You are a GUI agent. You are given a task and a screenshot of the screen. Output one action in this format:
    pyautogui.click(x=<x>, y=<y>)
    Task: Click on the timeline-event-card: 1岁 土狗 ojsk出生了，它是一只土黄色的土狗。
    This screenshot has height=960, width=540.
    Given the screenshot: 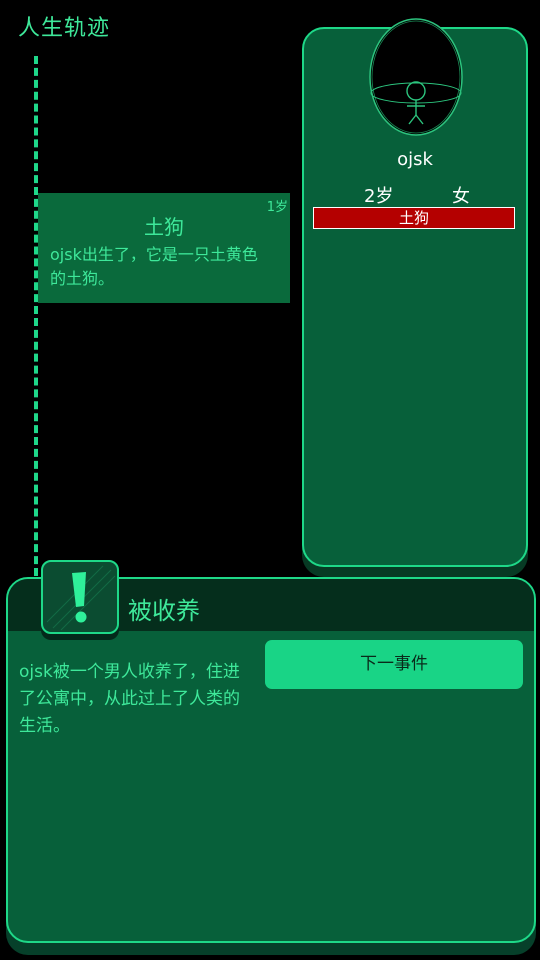 What is the action you would take?
    pyautogui.click(x=164, y=248)
    